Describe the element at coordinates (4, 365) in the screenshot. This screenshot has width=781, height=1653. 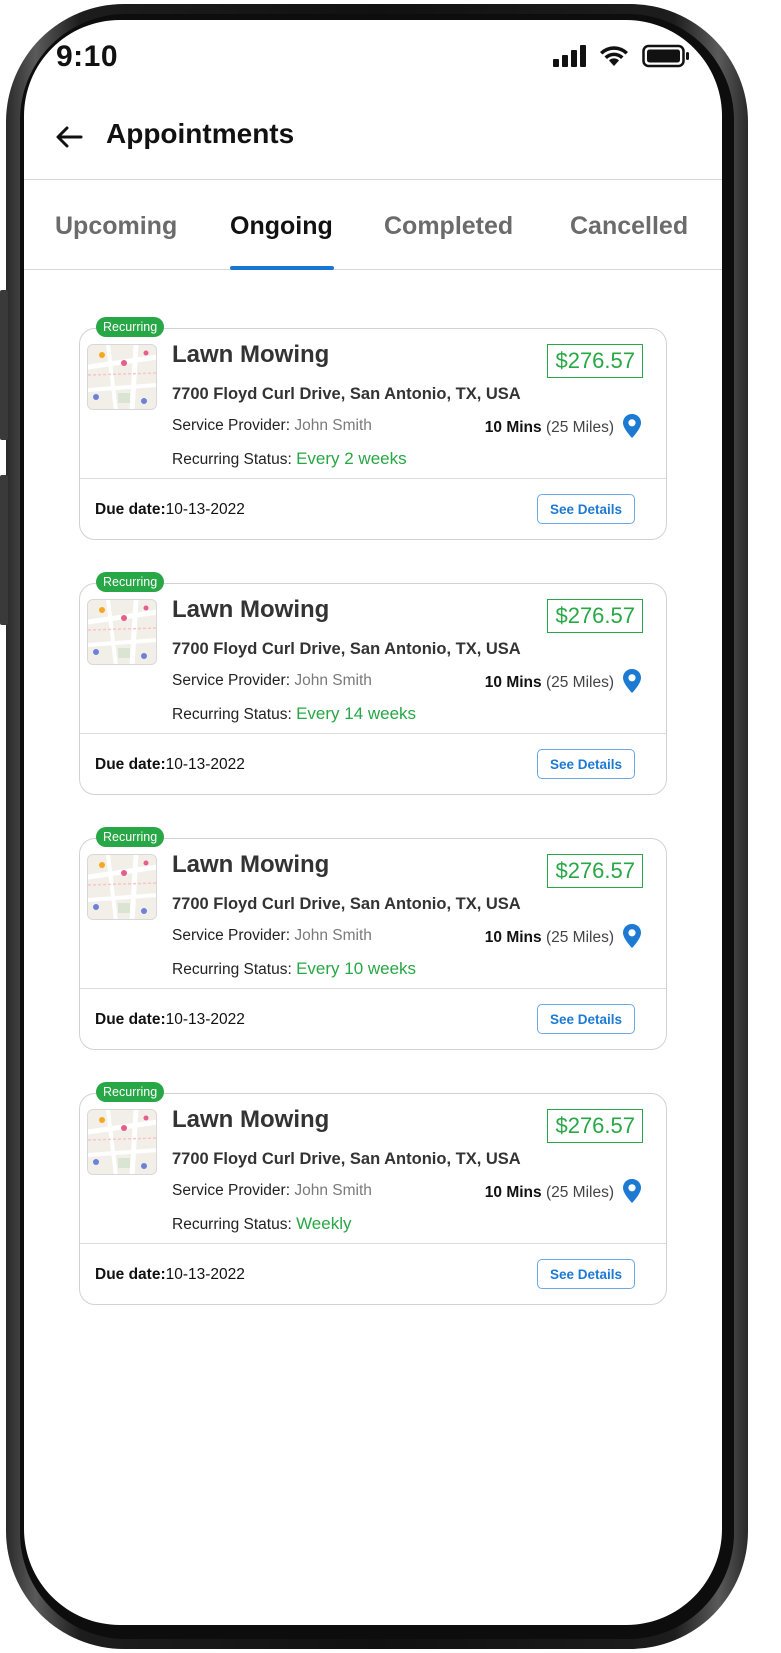
I see `volume-button` at that location.